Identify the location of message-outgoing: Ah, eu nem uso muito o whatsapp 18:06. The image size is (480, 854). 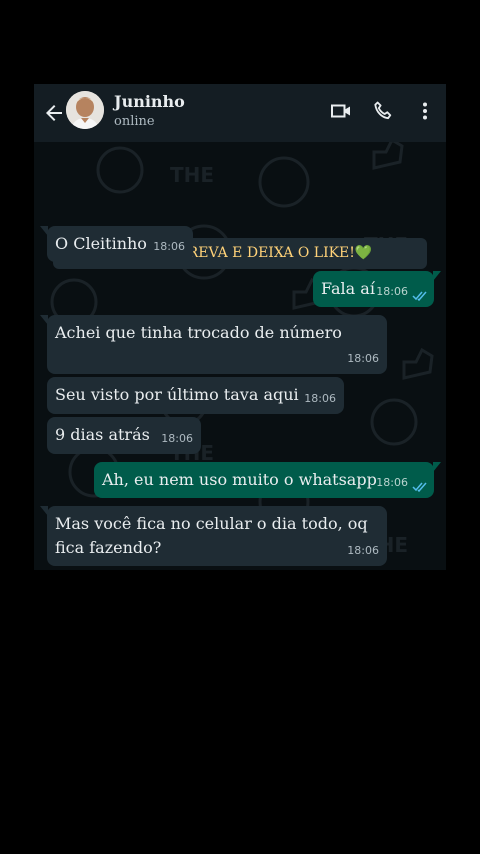
(267, 480).